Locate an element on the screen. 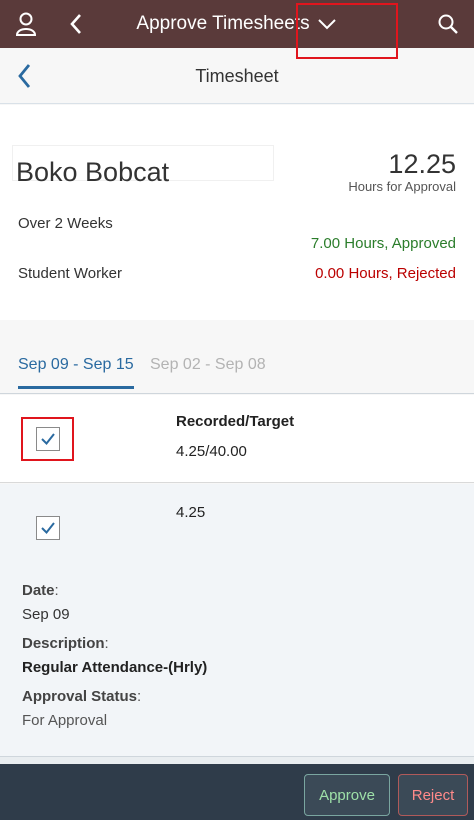  approval-status-label-text: Approval Status is located at coordinates (80, 696).